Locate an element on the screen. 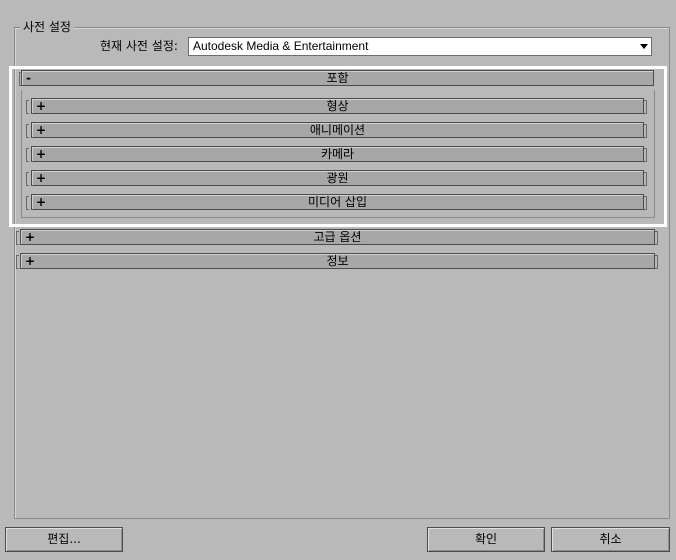 The height and width of the screenshot is (560, 676). chevron-down-icon is located at coordinates (644, 46).